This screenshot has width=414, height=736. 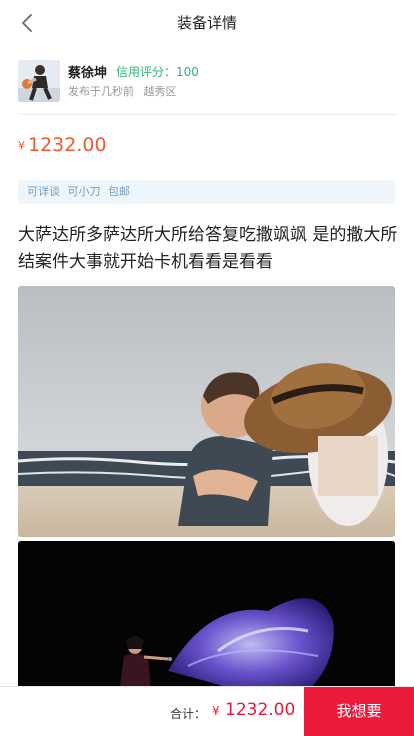 I want to click on publish-info: 发布于几秒前 越秀区, so click(x=122, y=91).